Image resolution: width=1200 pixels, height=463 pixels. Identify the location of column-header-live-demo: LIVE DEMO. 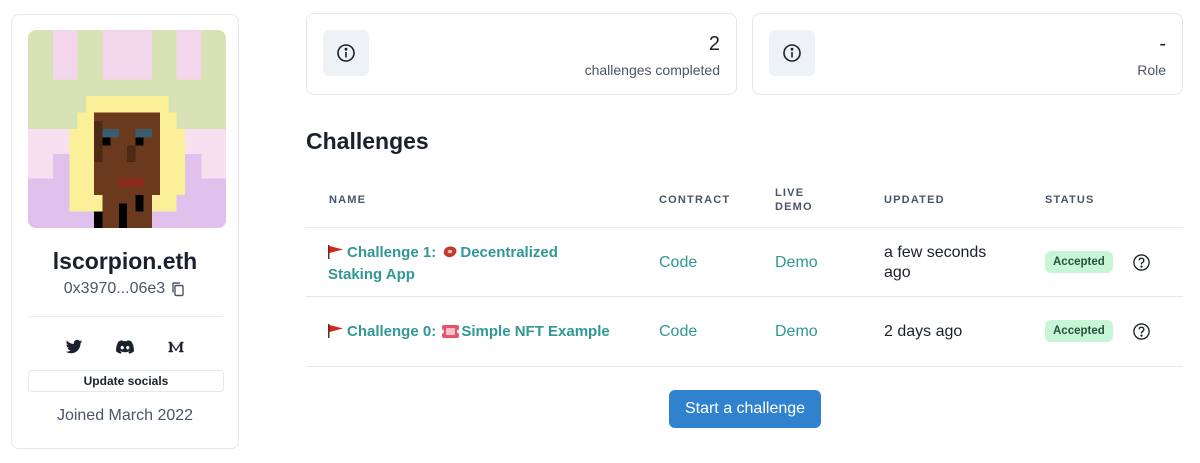
(794, 200).